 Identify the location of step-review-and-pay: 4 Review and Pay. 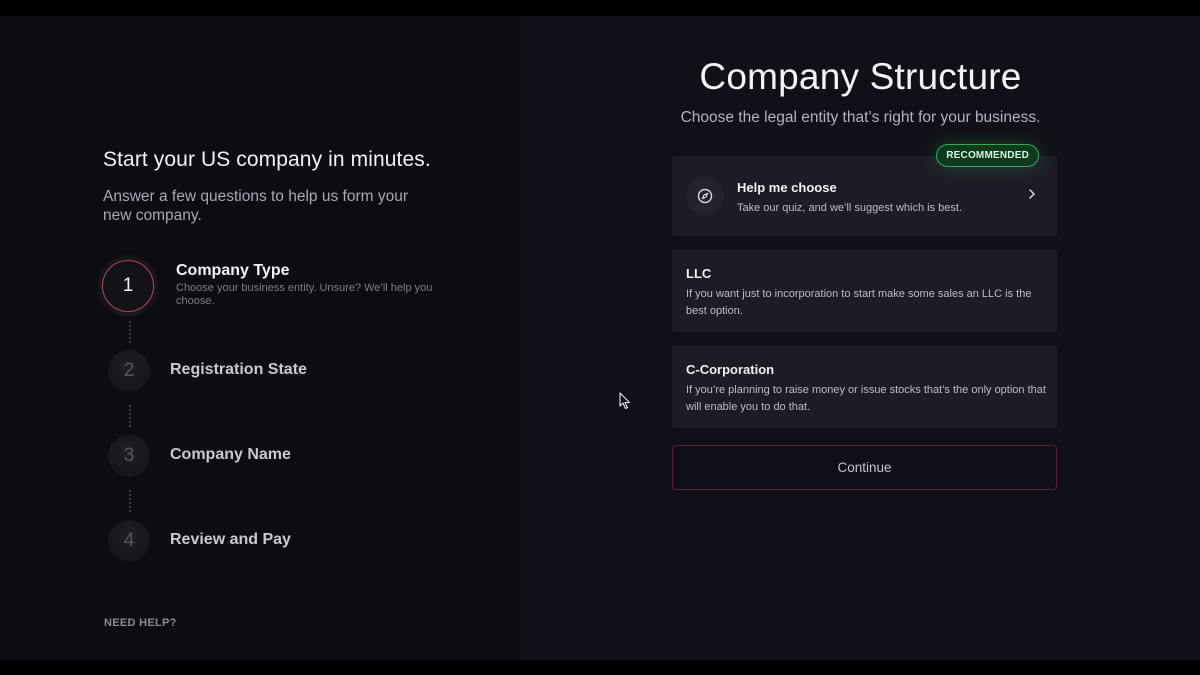
(197, 541).